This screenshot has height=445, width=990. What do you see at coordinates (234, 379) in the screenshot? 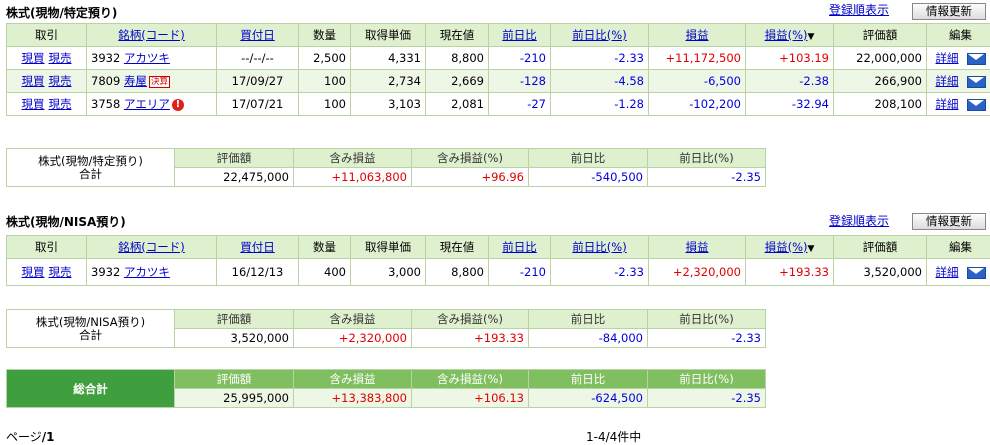
I see `total-col-value: 評価額` at bounding box center [234, 379].